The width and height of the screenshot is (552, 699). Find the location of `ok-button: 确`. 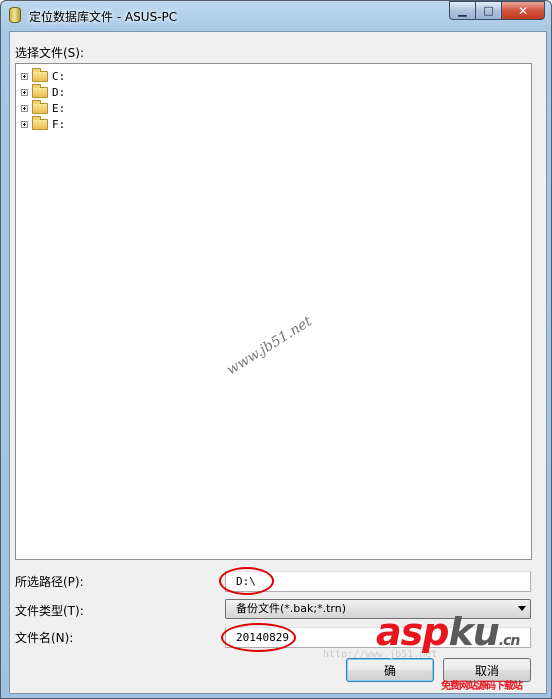

ok-button: 确 is located at coordinates (390, 670).